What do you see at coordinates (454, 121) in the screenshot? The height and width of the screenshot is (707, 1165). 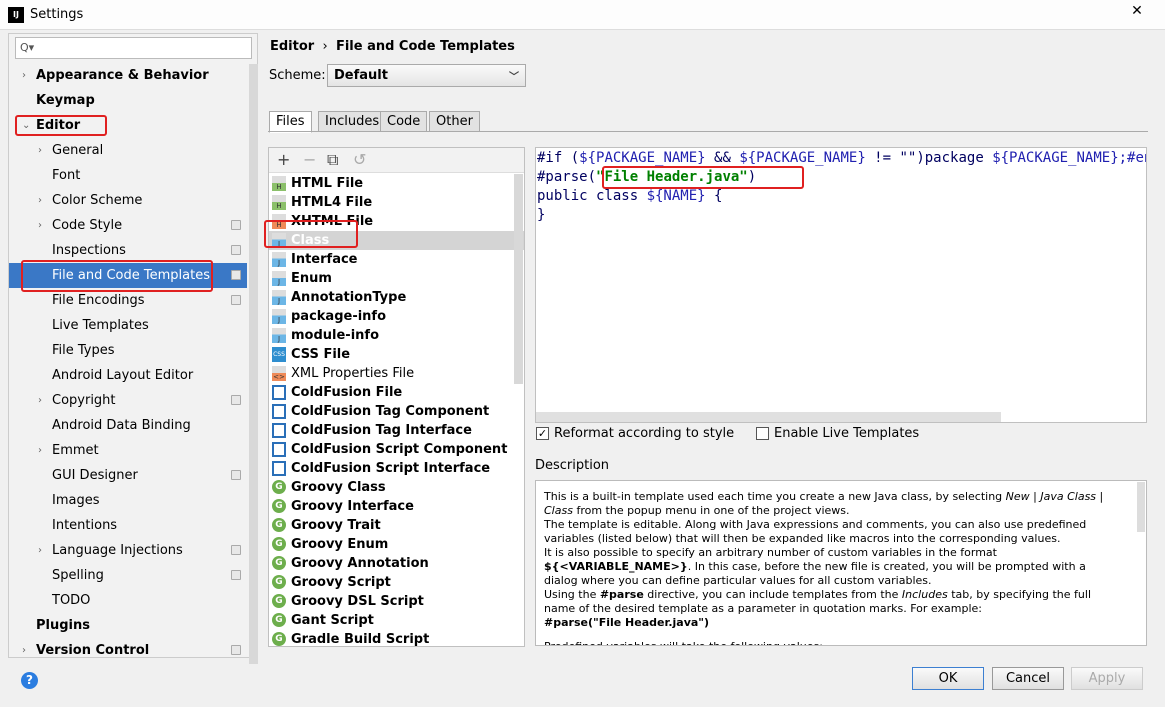 I see `tab-other: Other` at bounding box center [454, 121].